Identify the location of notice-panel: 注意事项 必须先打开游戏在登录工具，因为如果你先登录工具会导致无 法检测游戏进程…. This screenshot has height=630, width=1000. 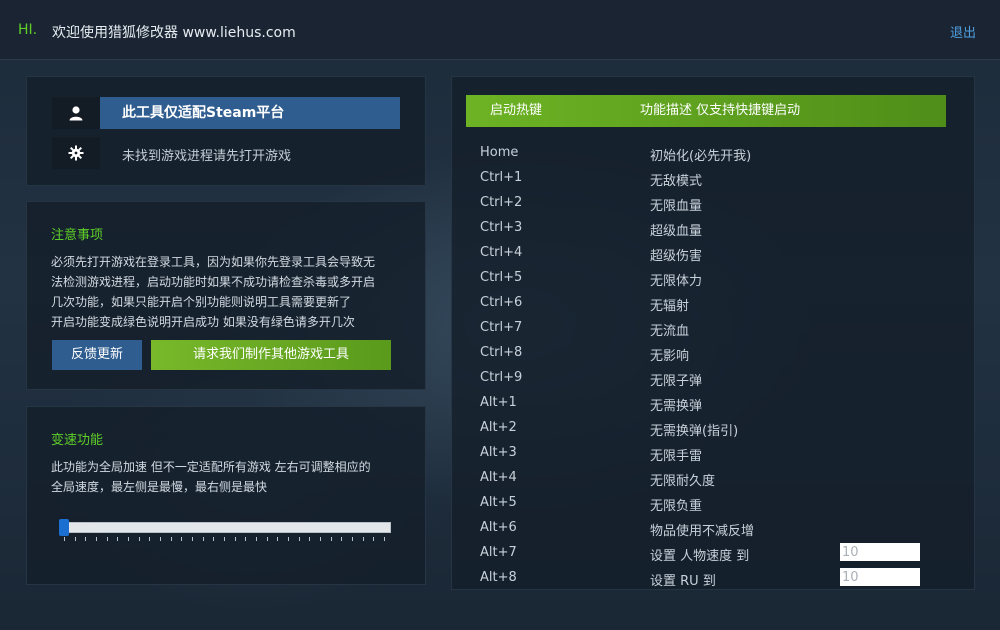
(226, 295).